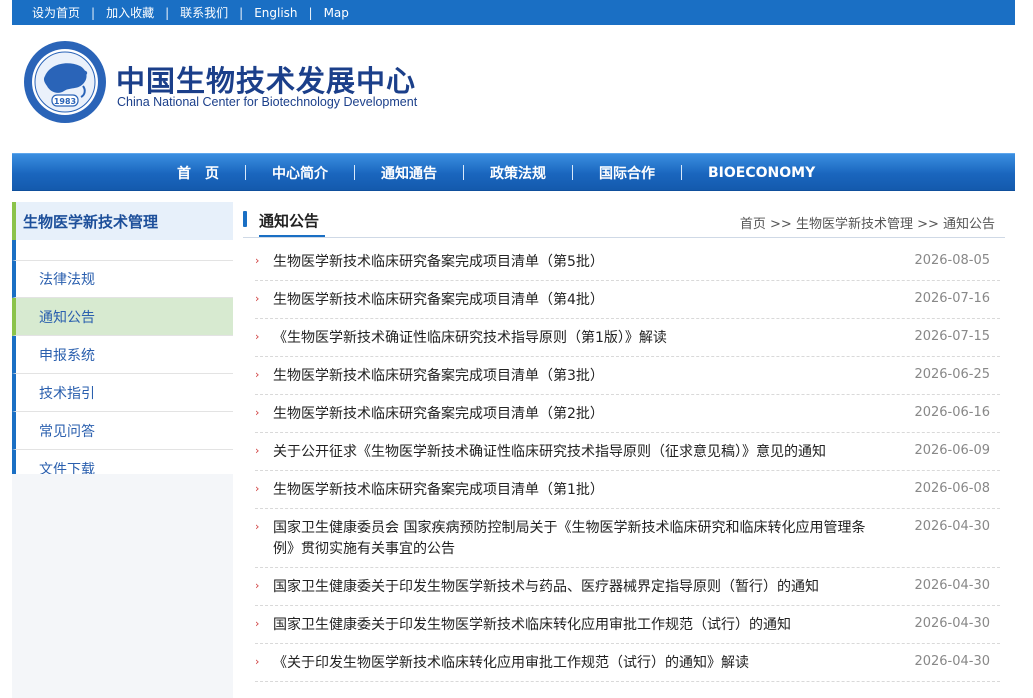 The height and width of the screenshot is (698, 1033). What do you see at coordinates (122, 431) in the screenshot?
I see `sidebar-item-faq: 常见问答` at bounding box center [122, 431].